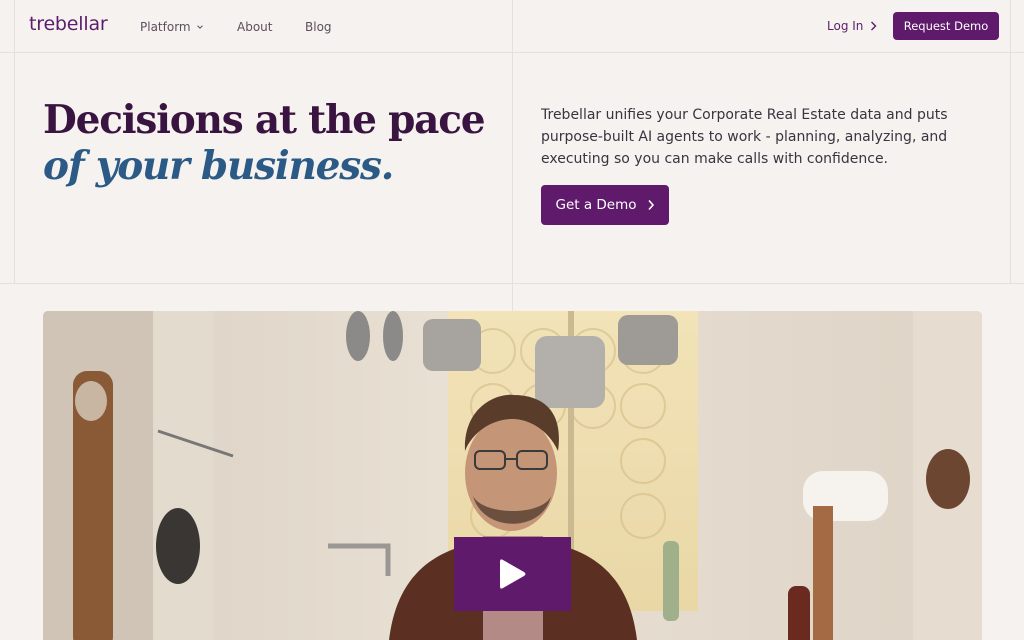  What do you see at coordinates (596, 205) in the screenshot?
I see `get-demo-label: Get a Demo` at bounding box center [596, 205].